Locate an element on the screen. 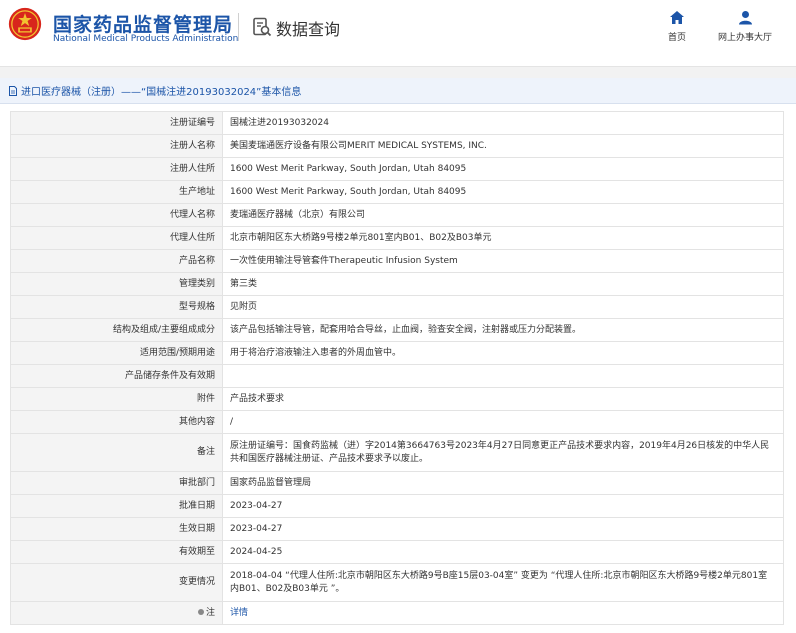  field-label: 注册人名称 is located at coordinates (116, 146).